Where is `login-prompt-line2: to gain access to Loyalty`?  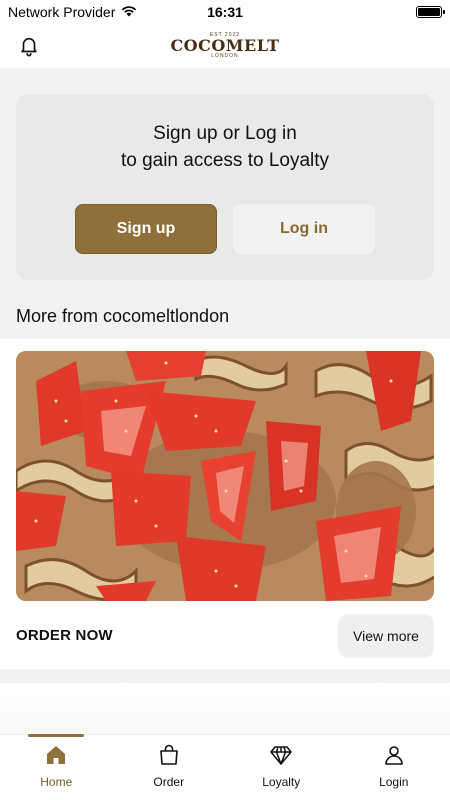
login-prompt-line2: to gain access to Loyalty is located at coordinates (225, 160).